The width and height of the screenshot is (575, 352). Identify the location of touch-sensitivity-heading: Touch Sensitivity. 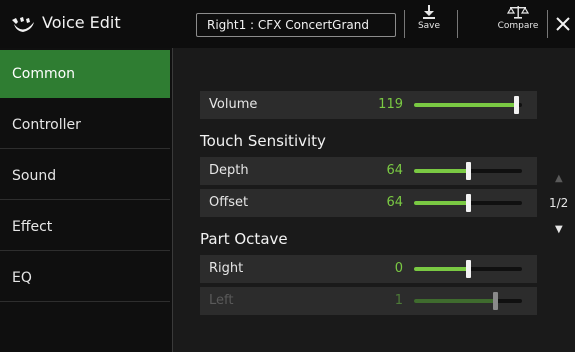
(263, 141).